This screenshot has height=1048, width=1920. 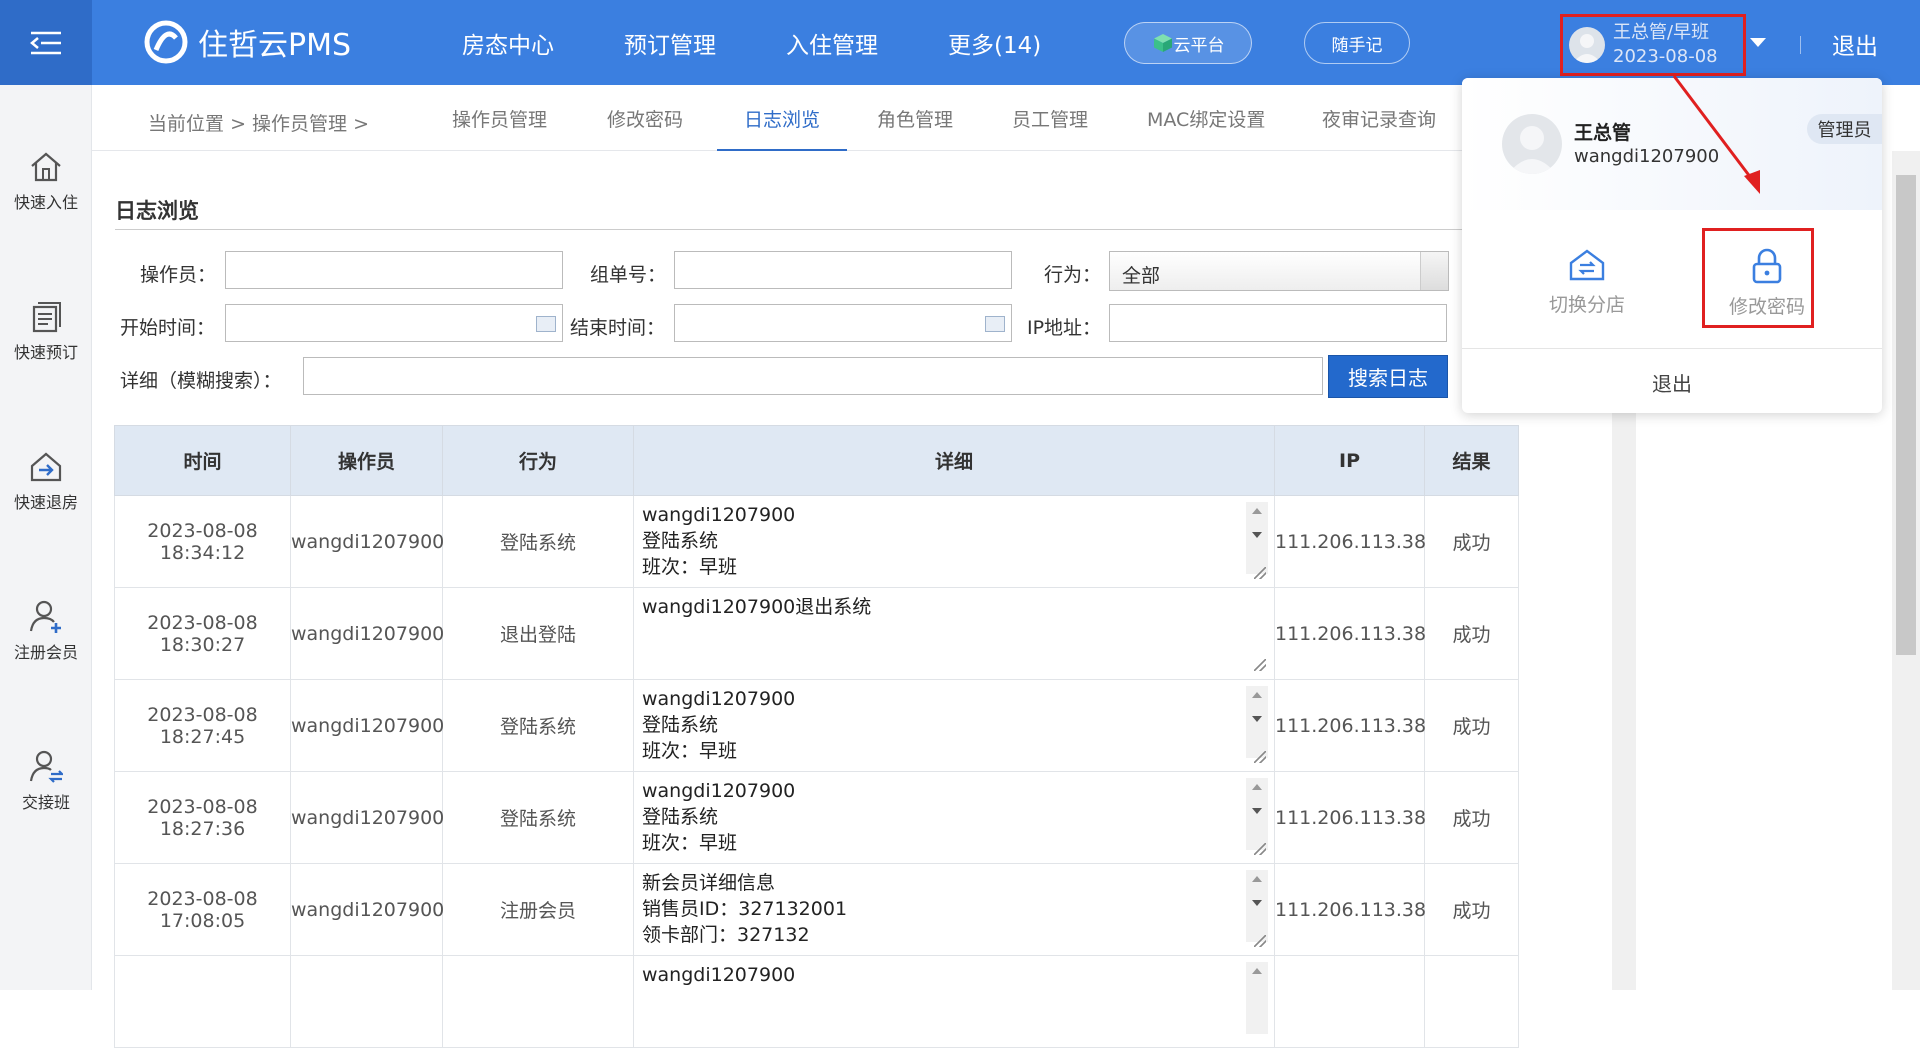 What do you see at coordinates (915, 128) in the screenshot?
I see `tab-role-management: 角色管理` at bounding box center [915, 128].